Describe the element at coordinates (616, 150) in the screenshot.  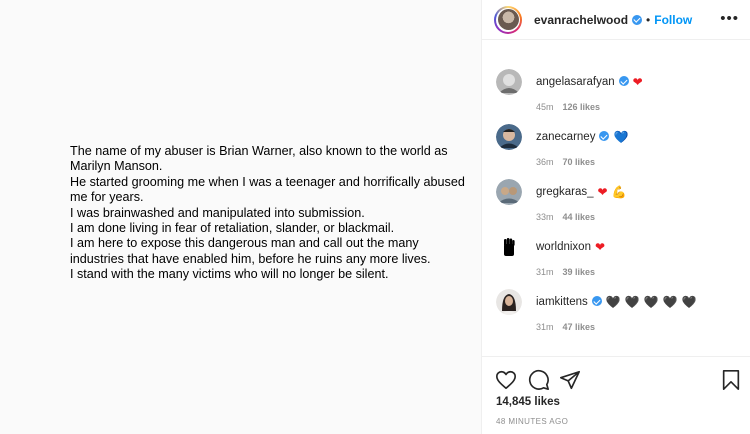
I see `comment-item: zanecarney 💙 36m 70 likes` at that location.